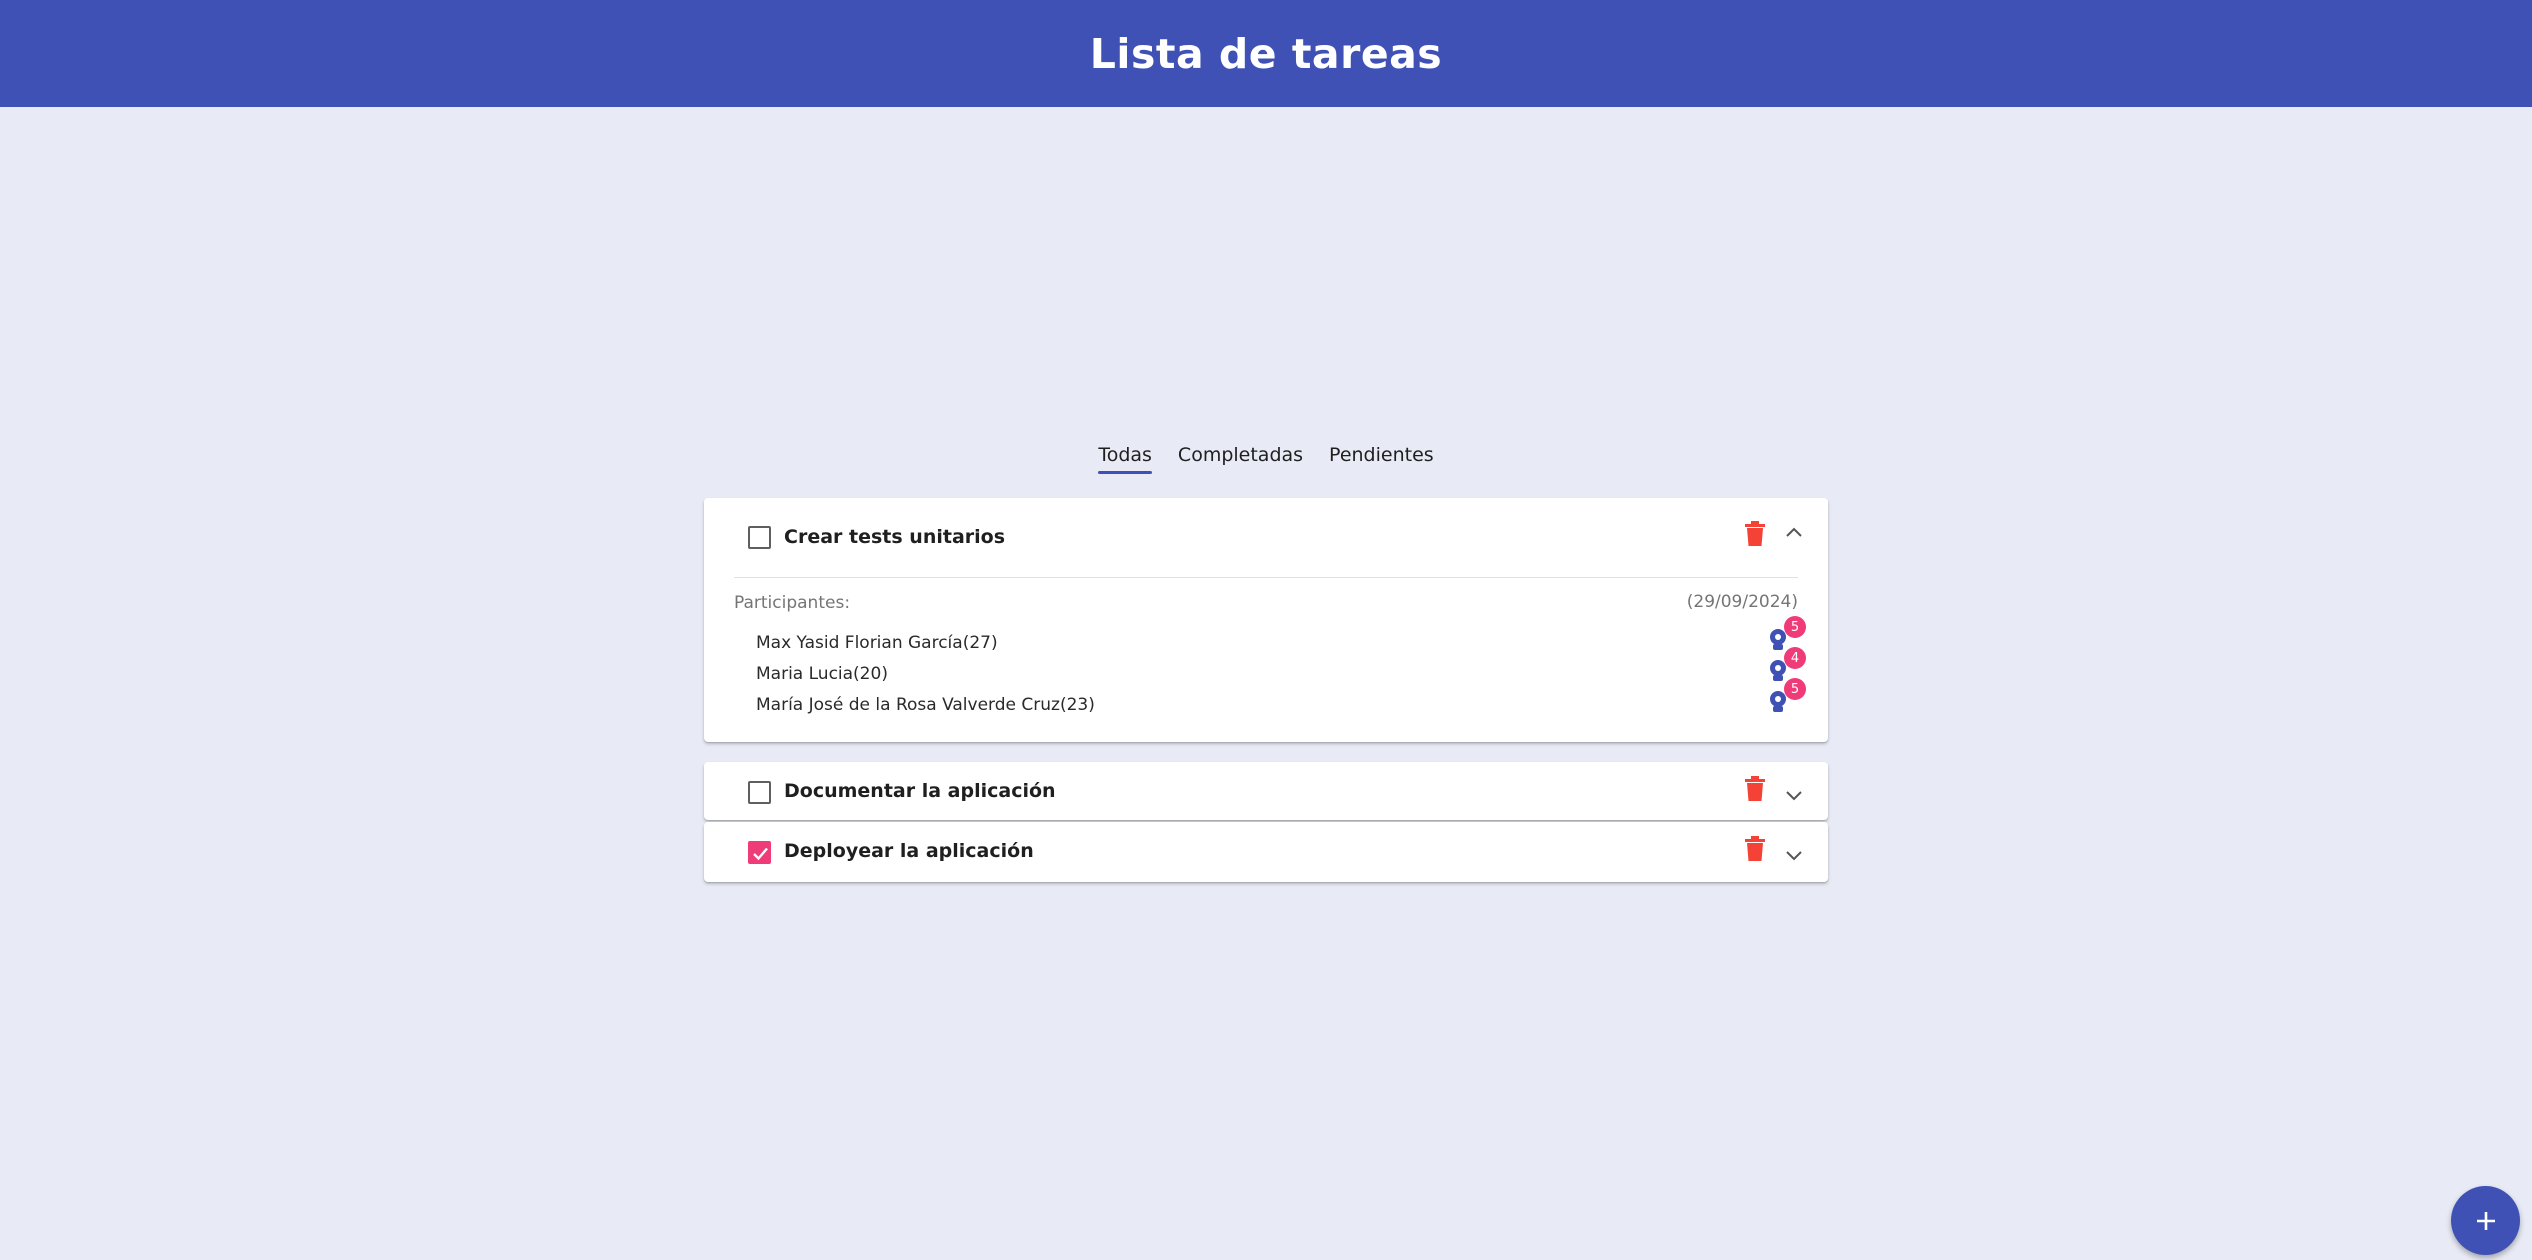 This screenshot has width=2532, height=1260. I want to click on check-icon, so click(760, 854).